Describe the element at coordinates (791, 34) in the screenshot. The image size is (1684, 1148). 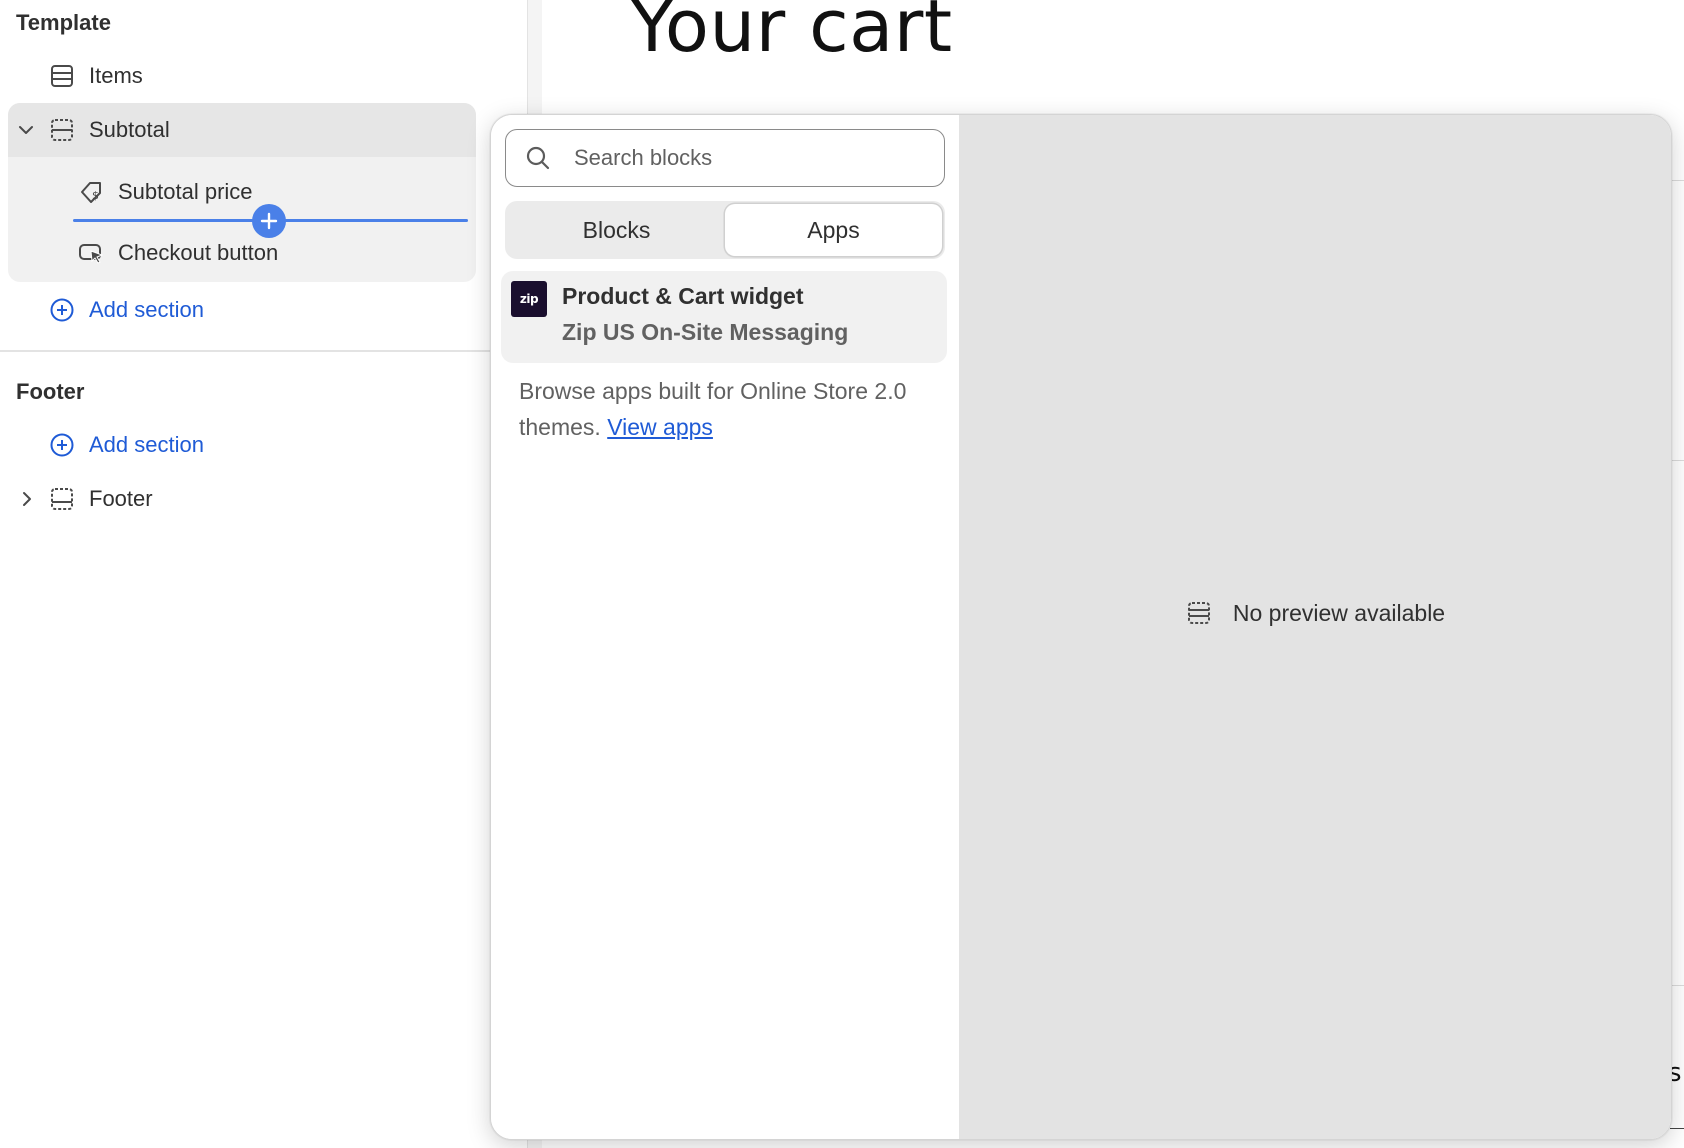
I see `cart-page-title: Your cart` at that location.